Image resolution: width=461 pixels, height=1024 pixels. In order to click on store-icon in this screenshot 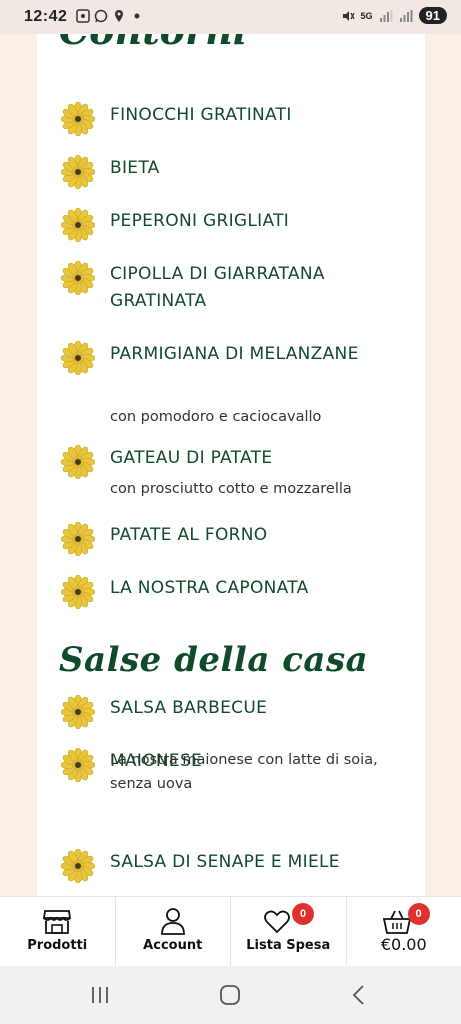, I will do `click(57, 922)`.